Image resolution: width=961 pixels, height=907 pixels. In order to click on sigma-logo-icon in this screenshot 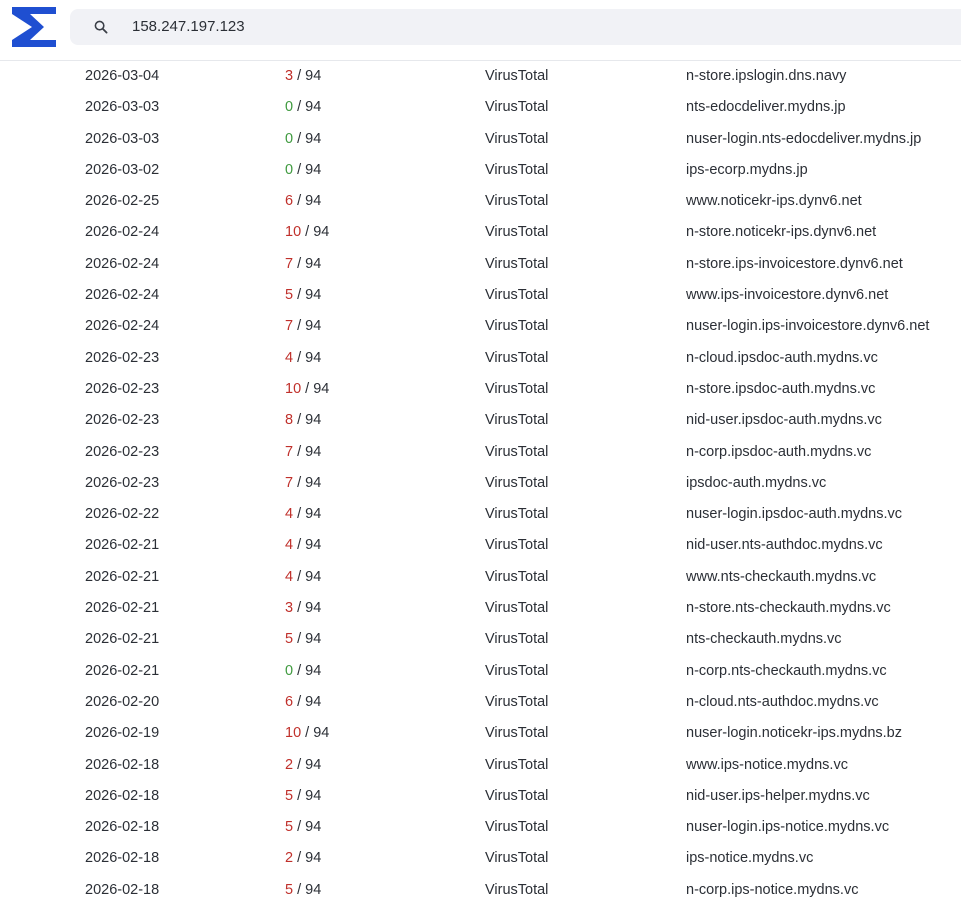, I will do `click(34, 27)`.